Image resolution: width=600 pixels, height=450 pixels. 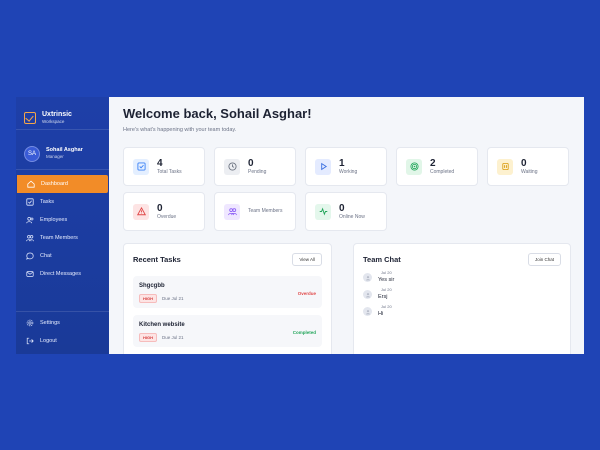 I want to click on page-title: Welcome back, Sohail Asghar!, so click(x=217, y=113).